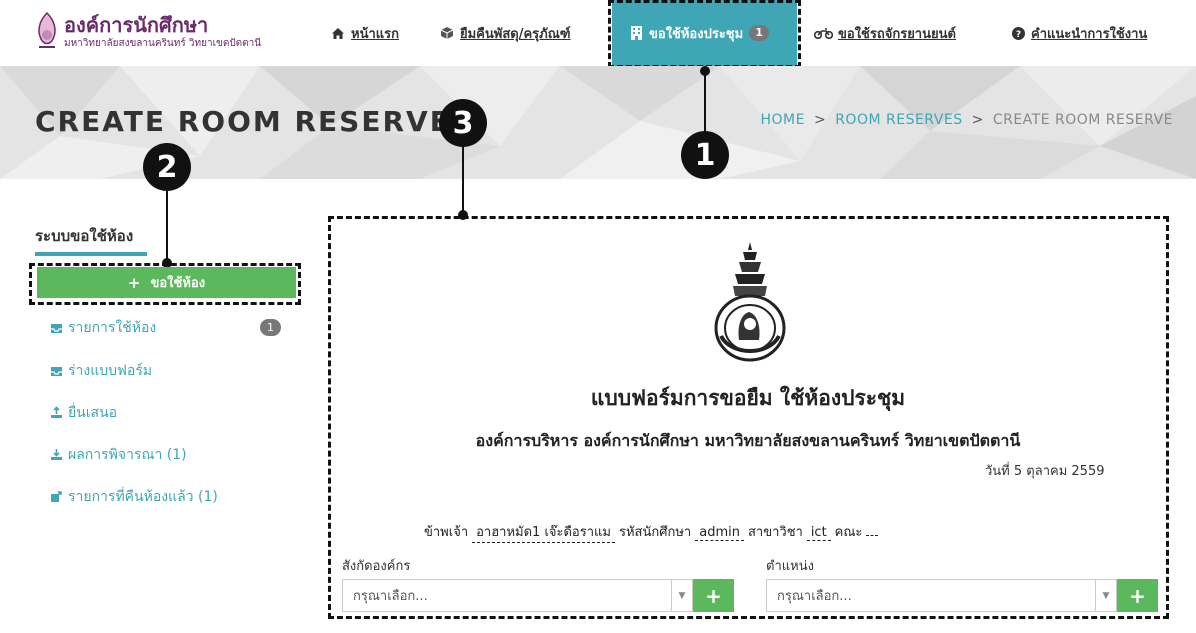  What do you see at coordinates (897, 34) in the screenshot?
I see `nav-vehicle-label: ขอใช้รถจักรยานยนต์` at bounding box center [897, 34].